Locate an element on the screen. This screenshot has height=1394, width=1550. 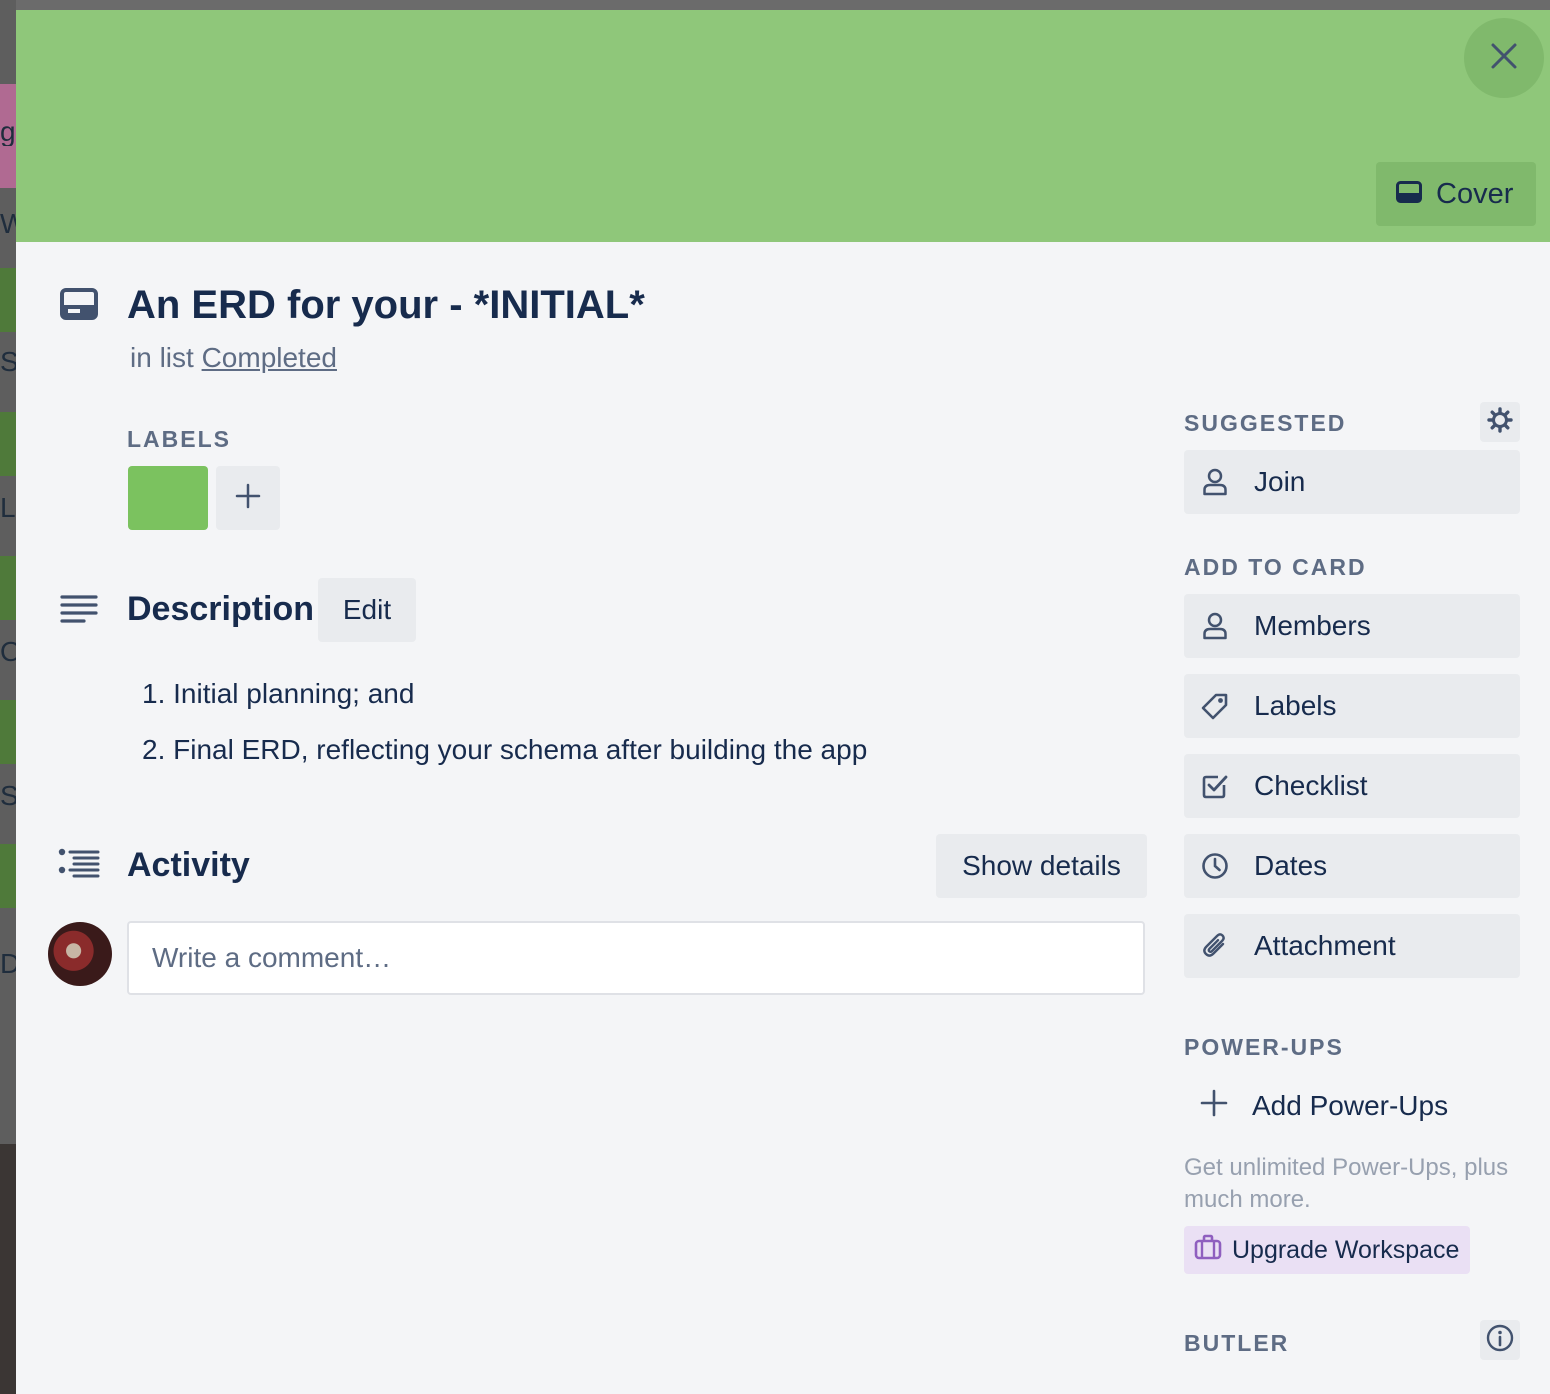
close-icon is located at coordinates (1504, 58).